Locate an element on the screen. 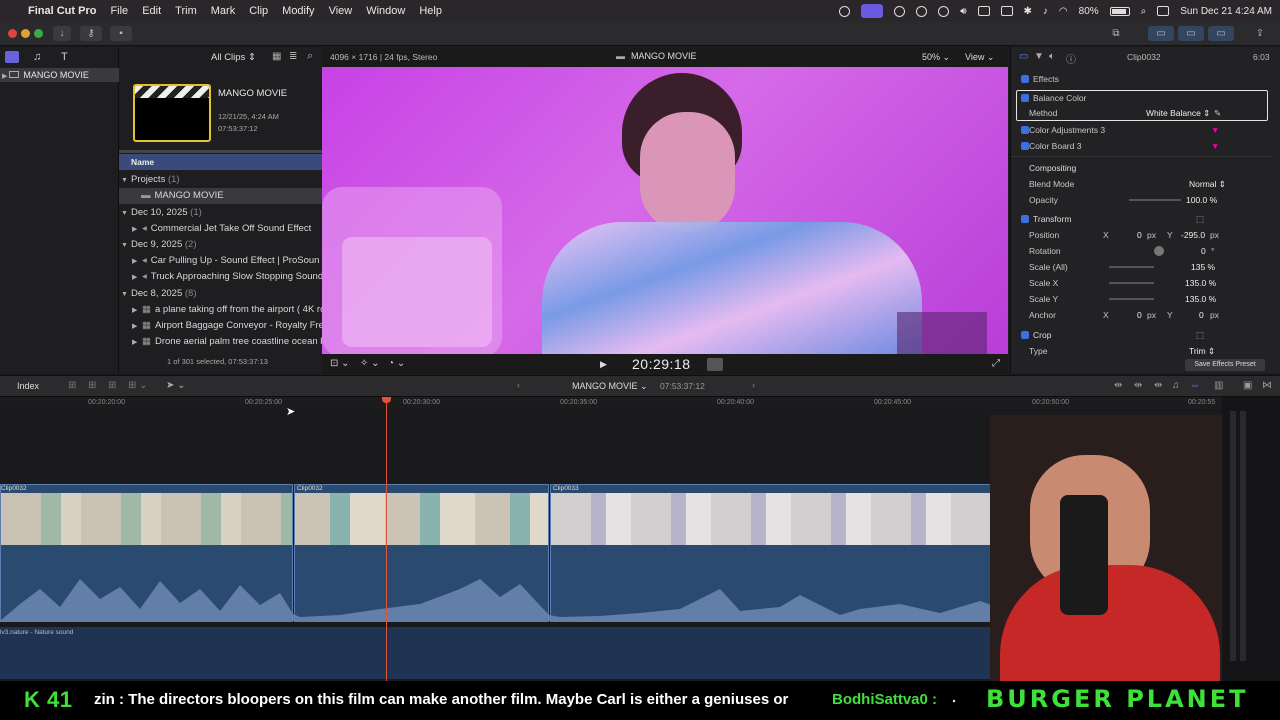 The height and width of the screenshot is (720, 1280). group-dec8: ▼ Dec 8, 2025 (8) is located at coordinates (220, 294).